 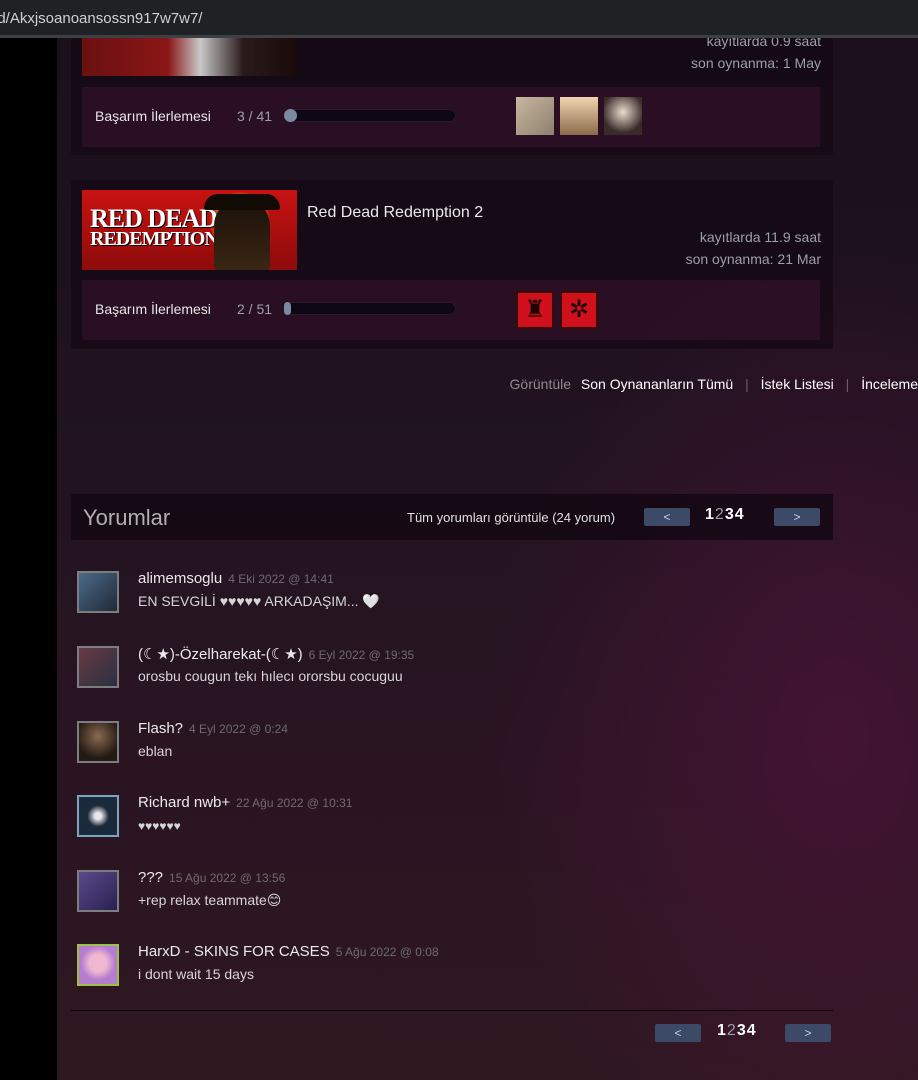 What do you see at coordinates (160, 728) in the screenshot?
I see `comment-author: Flash?` at bounding box center [160, 728].